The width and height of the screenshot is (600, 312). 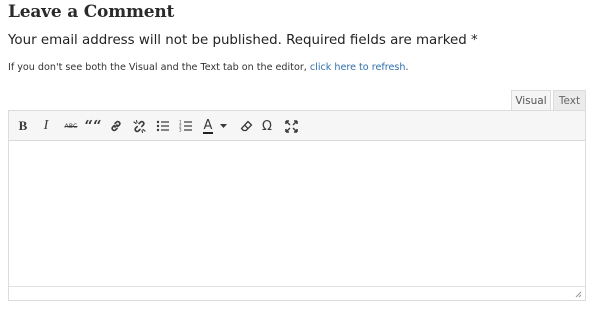 I want to click on resize-handle-icon, so click(x=578, y=294).